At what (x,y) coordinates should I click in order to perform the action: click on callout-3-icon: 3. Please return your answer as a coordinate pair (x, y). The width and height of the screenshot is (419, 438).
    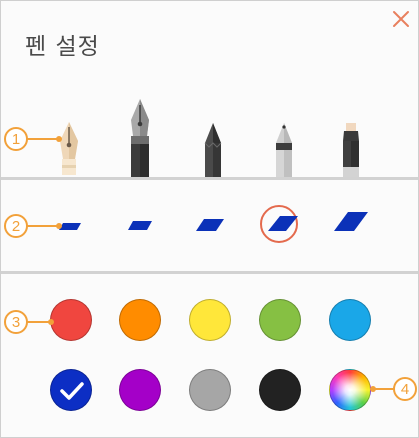
    Looking at the image, I should click on (29, 322).